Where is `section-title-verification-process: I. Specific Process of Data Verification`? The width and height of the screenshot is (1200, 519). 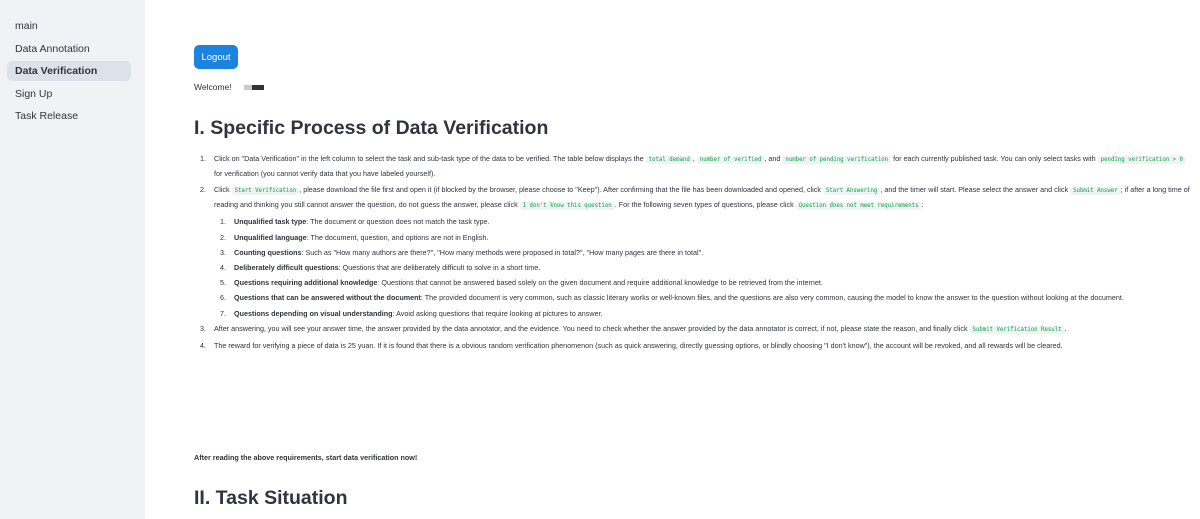
section-title-verification-process: I. Specific Process of Data Verification is located at coordinates (371, 128).